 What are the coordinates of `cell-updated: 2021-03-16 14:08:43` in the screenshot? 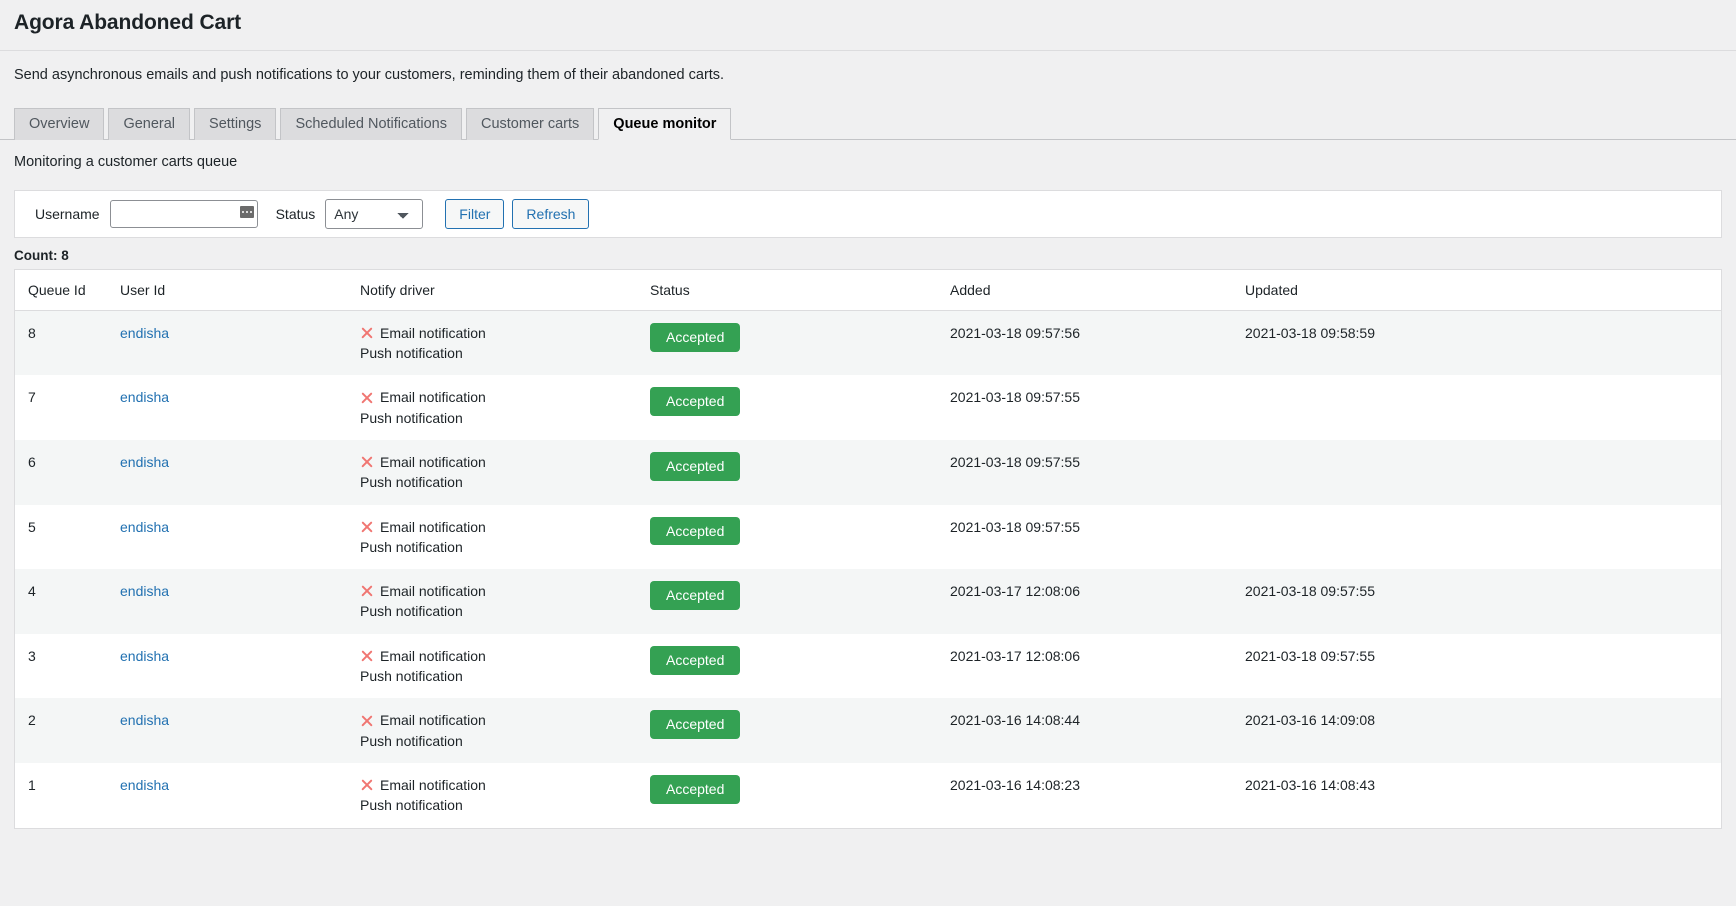 It's located at (1310, 784).